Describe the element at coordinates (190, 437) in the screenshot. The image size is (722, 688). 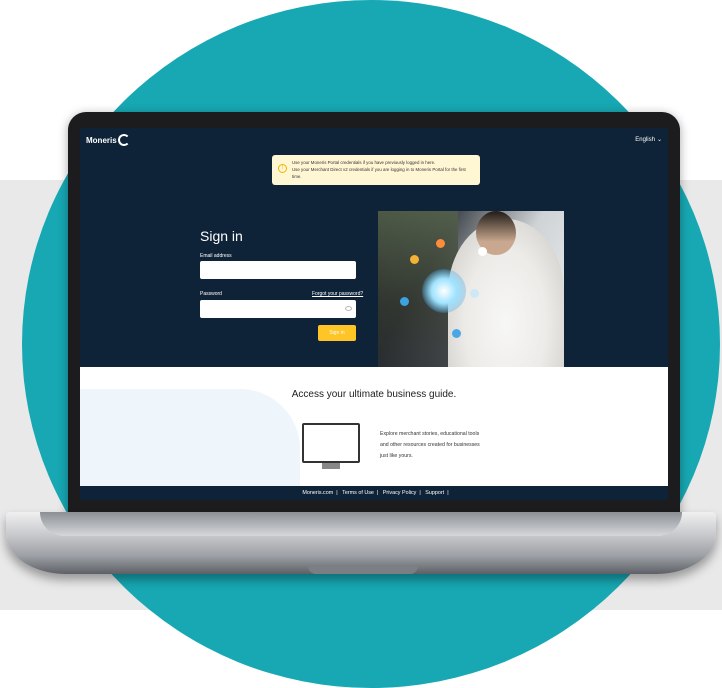
I see `guide-background-shape` at that location.